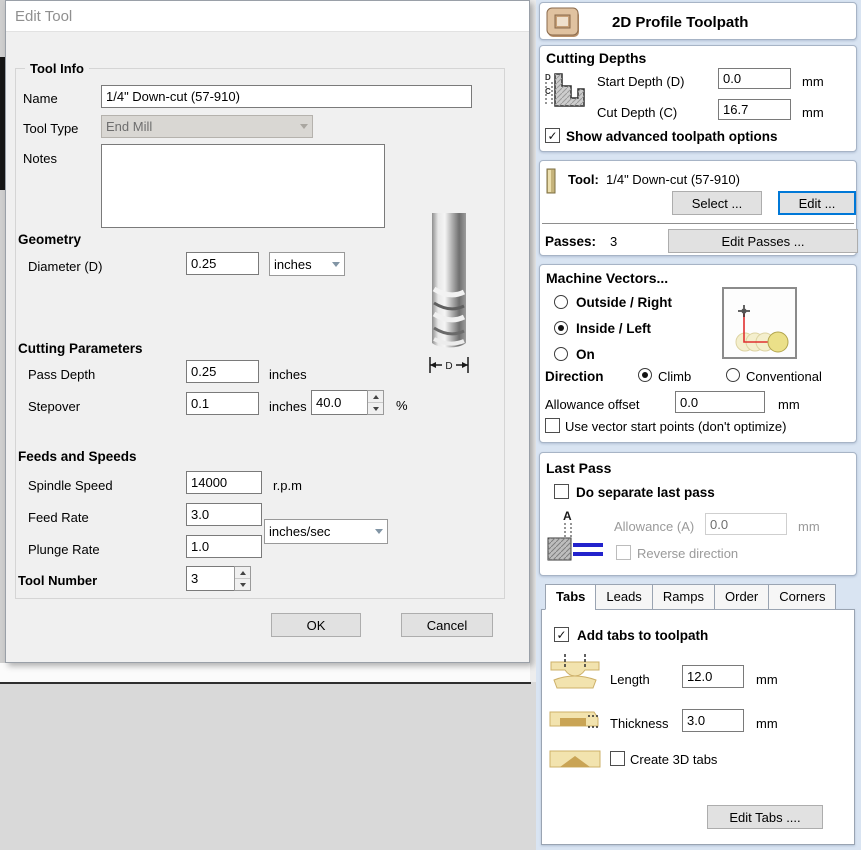 This screenshot has height=850, width=861. What do you see at coordinates (243, 186) in the screenshot?
I see `notes-textarea` at bounding box center [243, 186].